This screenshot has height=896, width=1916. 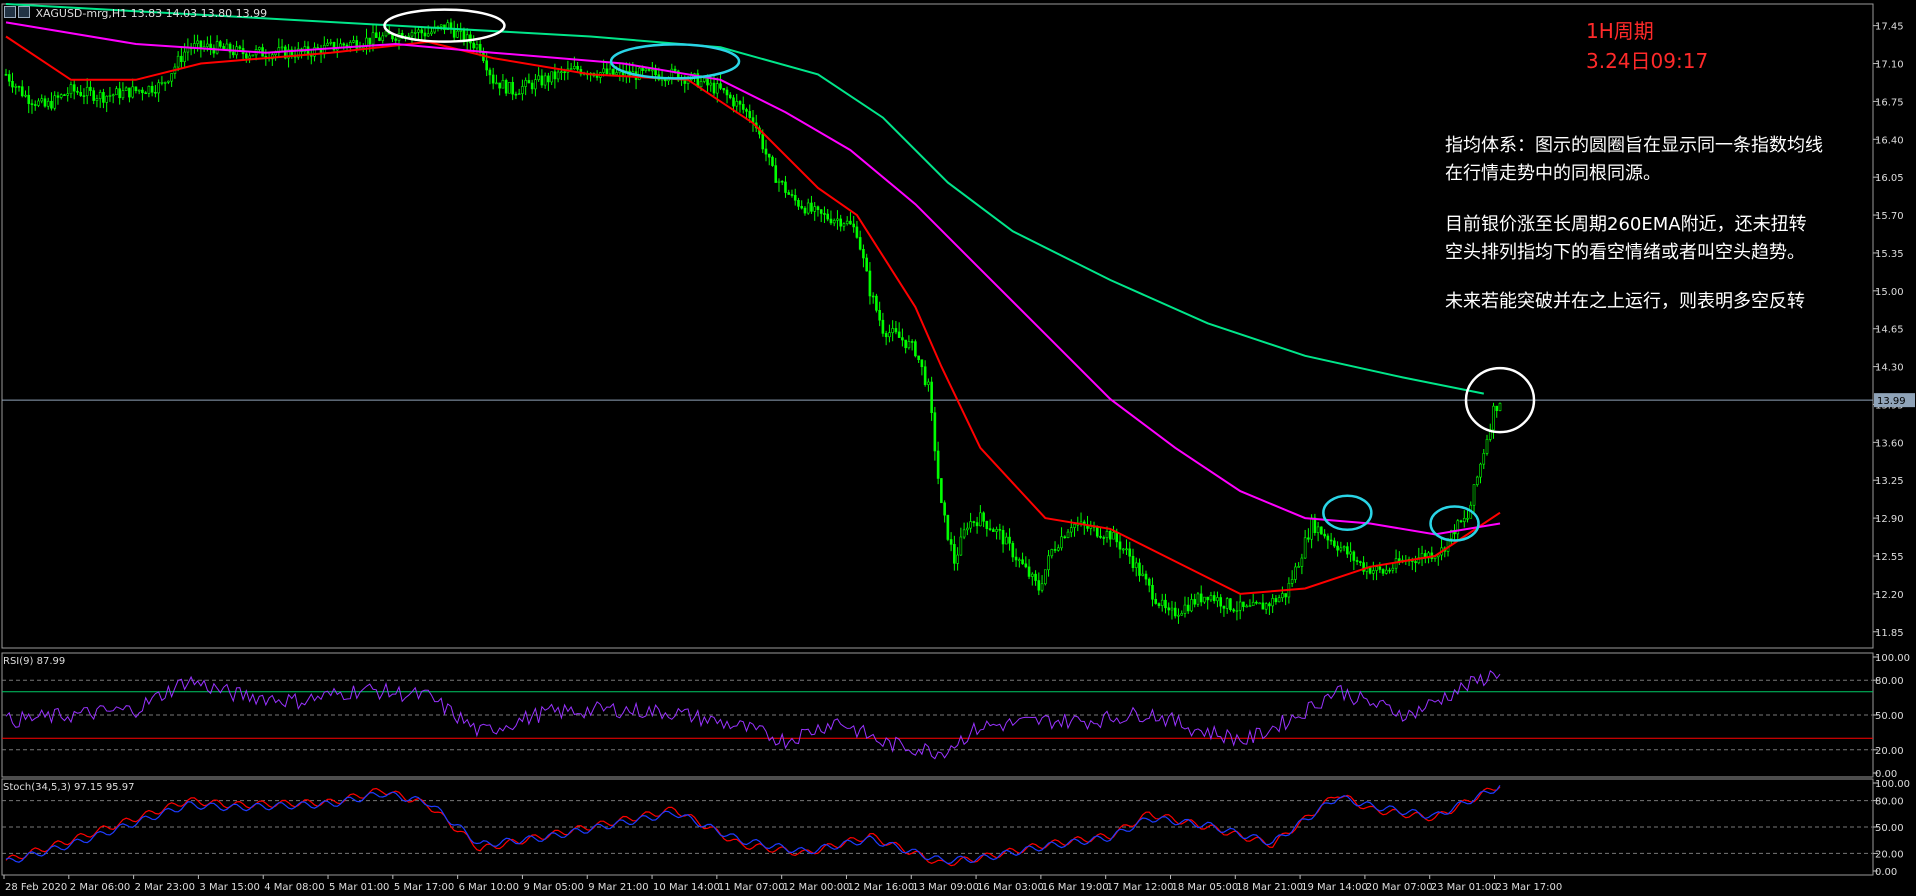 What do you see at coordinates (100, 887) in the screenshot?
I see `x-tick-label: 2 Mar 06:00` at bounding box center [100, 887].